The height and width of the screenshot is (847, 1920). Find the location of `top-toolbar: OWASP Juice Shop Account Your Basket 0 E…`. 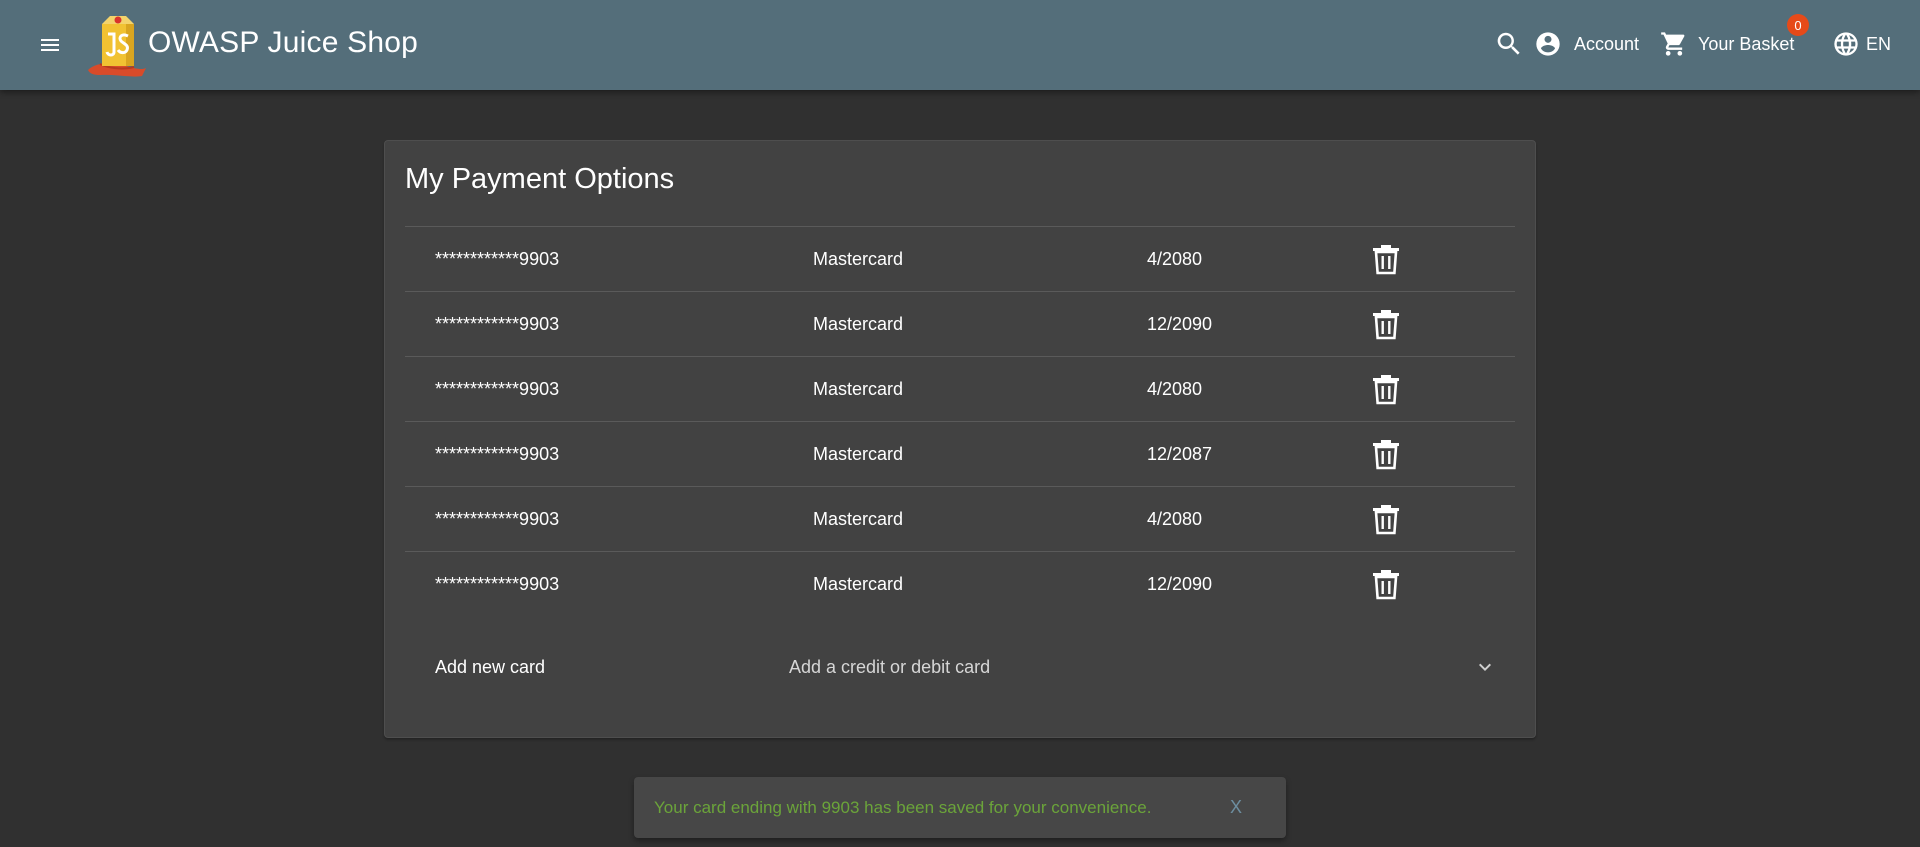

top-toolbar: OWASP Juice Shop Account Your Basket 0 E… is located at coordinates (960, 45).